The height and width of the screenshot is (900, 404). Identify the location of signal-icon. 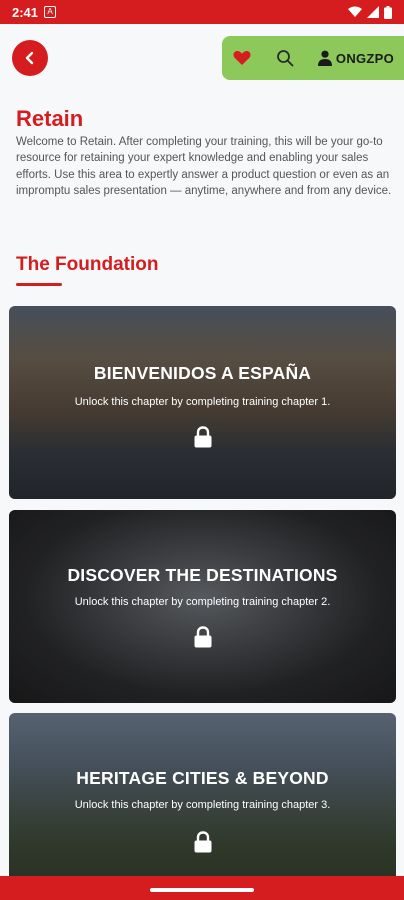
(373, 12).